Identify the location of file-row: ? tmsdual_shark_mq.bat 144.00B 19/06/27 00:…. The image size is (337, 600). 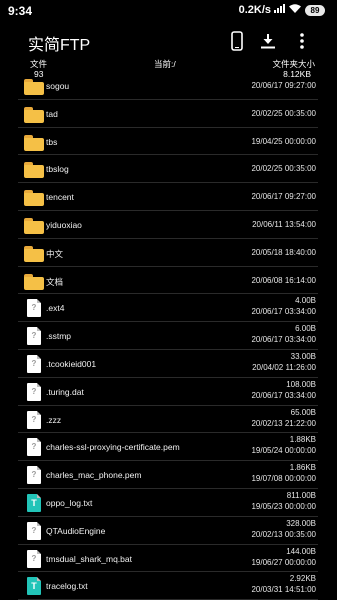
(168, 559).